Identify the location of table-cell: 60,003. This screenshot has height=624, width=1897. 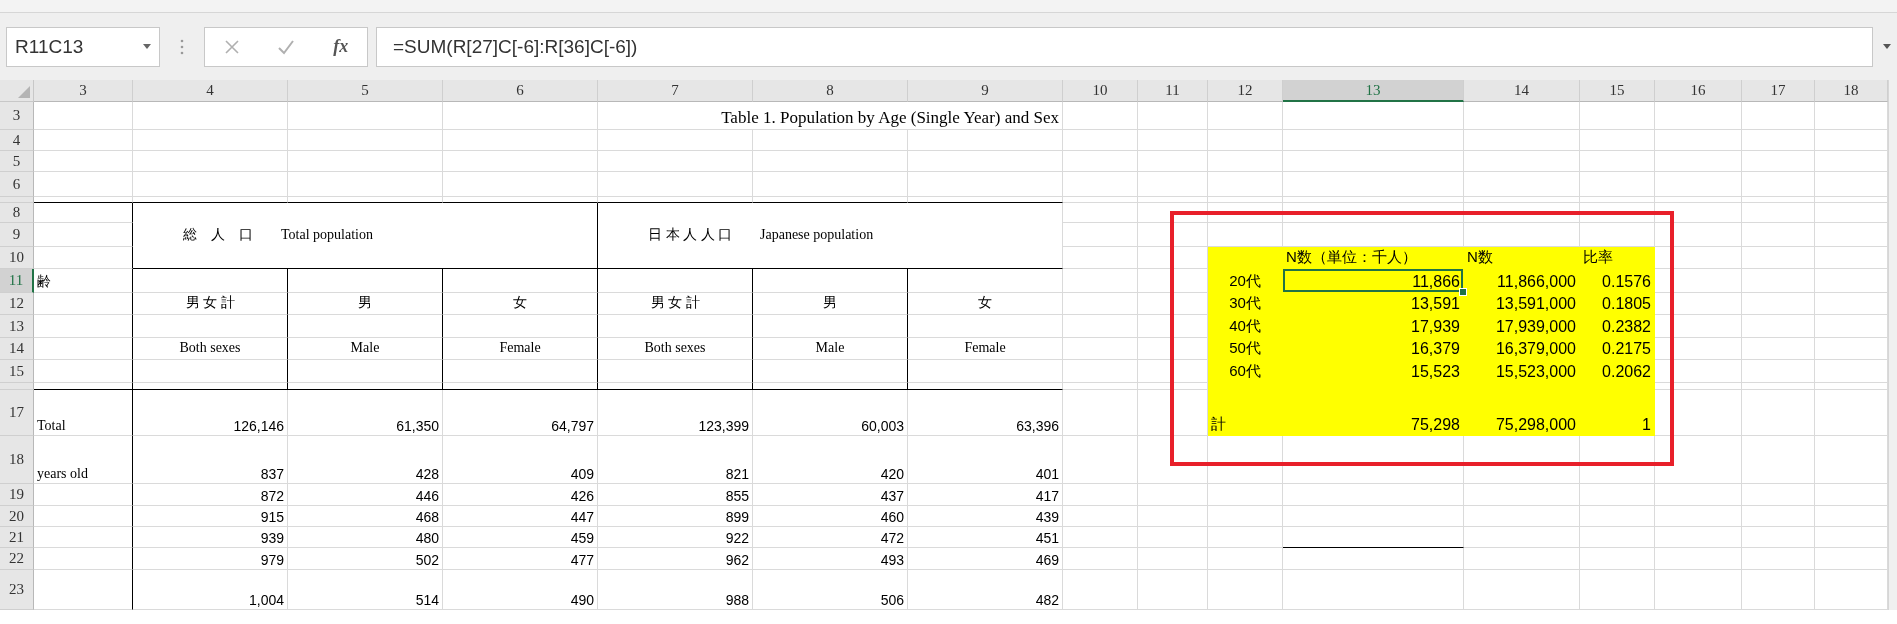
(830, 413).